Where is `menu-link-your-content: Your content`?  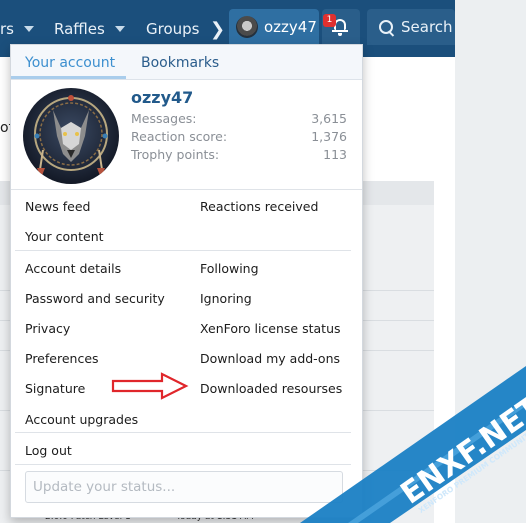 menu-link-your-content: Your content is located at coordinates (64, 236).